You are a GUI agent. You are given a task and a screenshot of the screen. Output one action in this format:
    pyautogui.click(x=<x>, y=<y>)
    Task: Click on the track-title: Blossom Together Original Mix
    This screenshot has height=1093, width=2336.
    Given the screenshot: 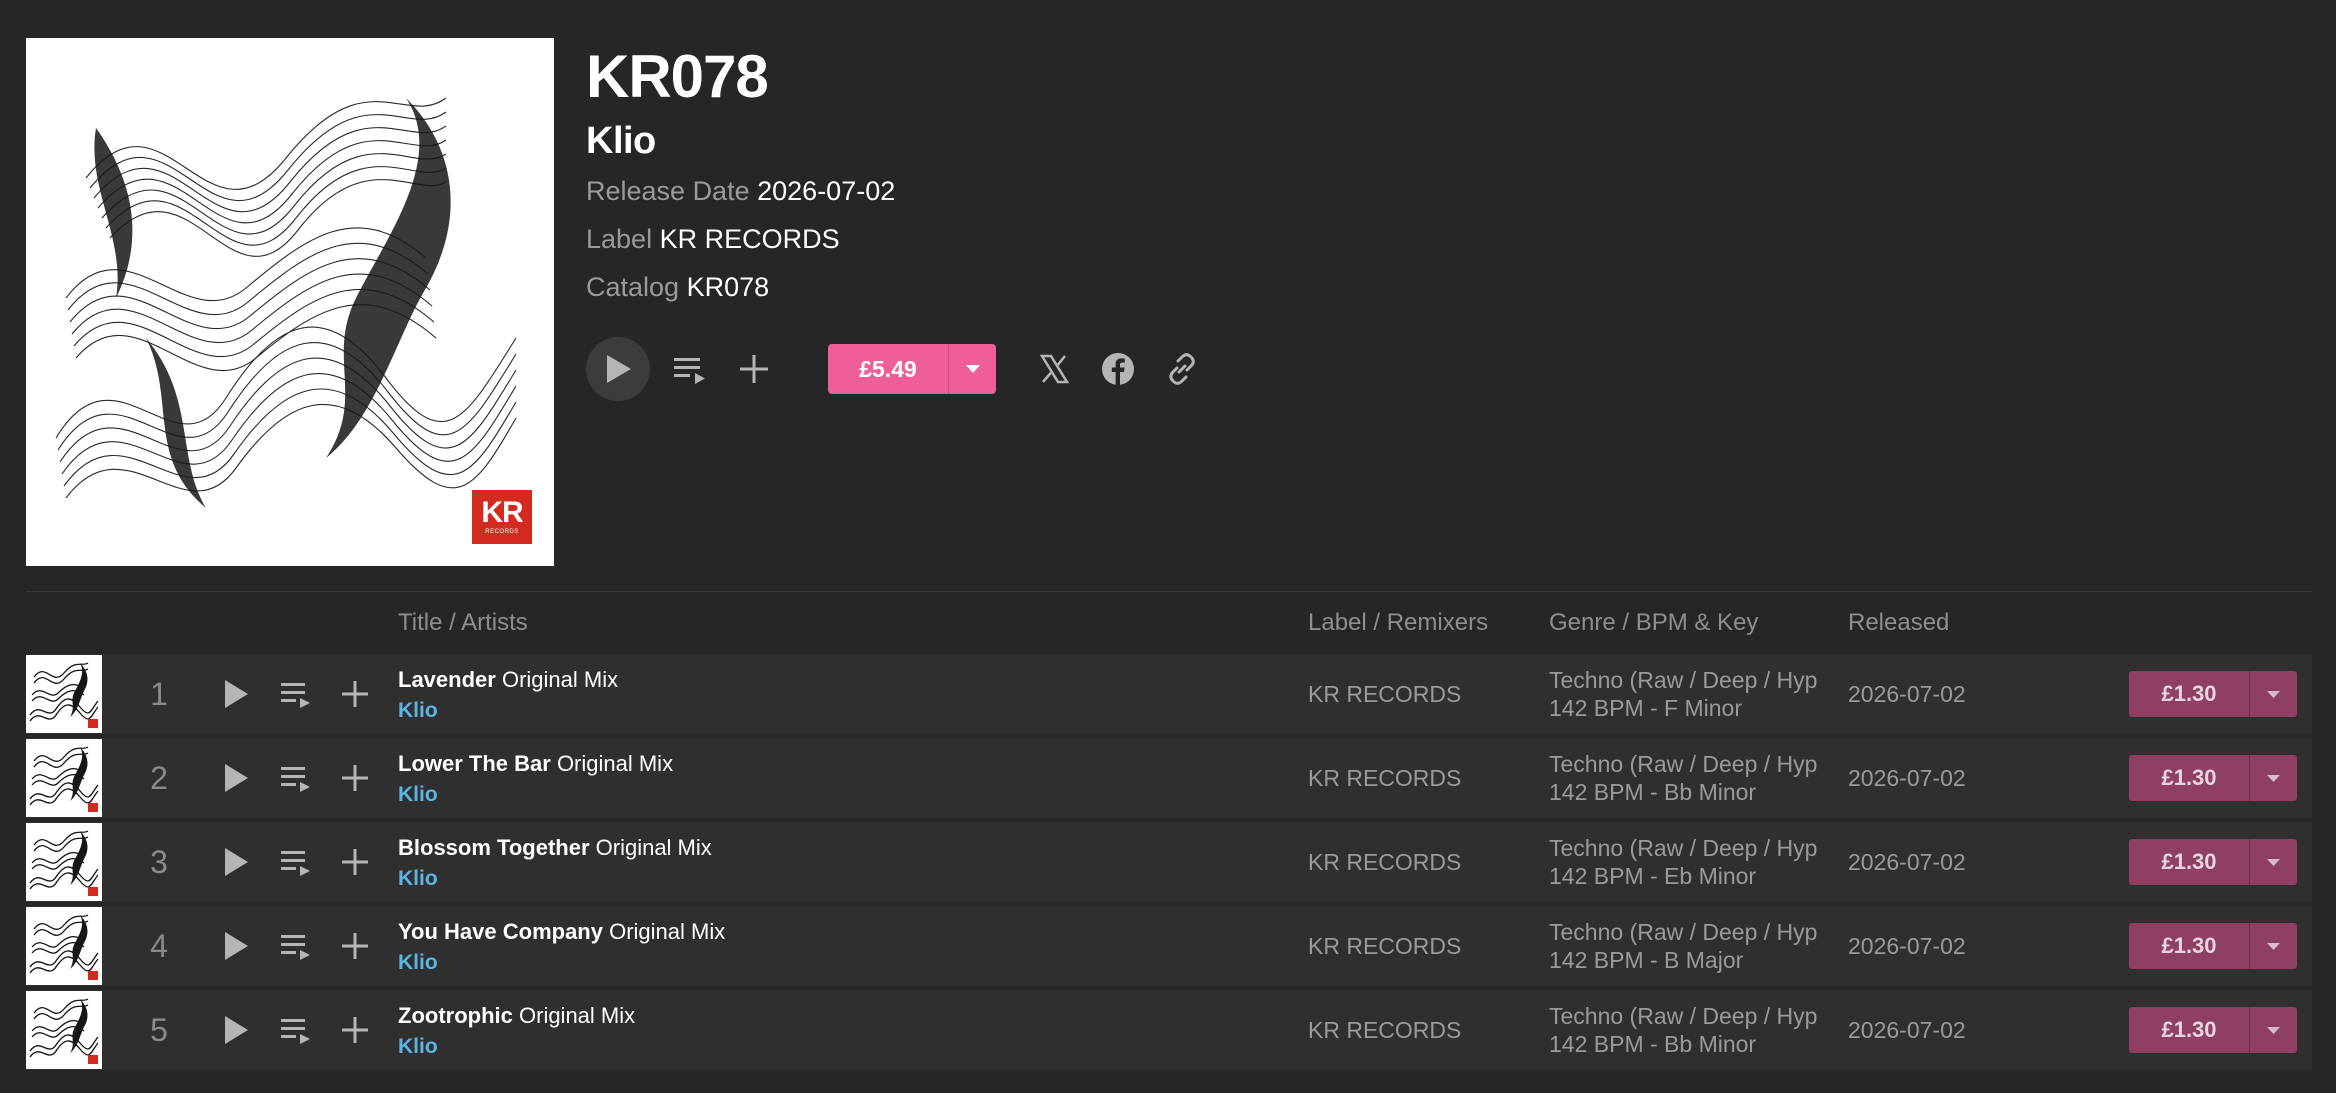 What is the action you would take?
    pyautogui.click(x=555, y=848)
    